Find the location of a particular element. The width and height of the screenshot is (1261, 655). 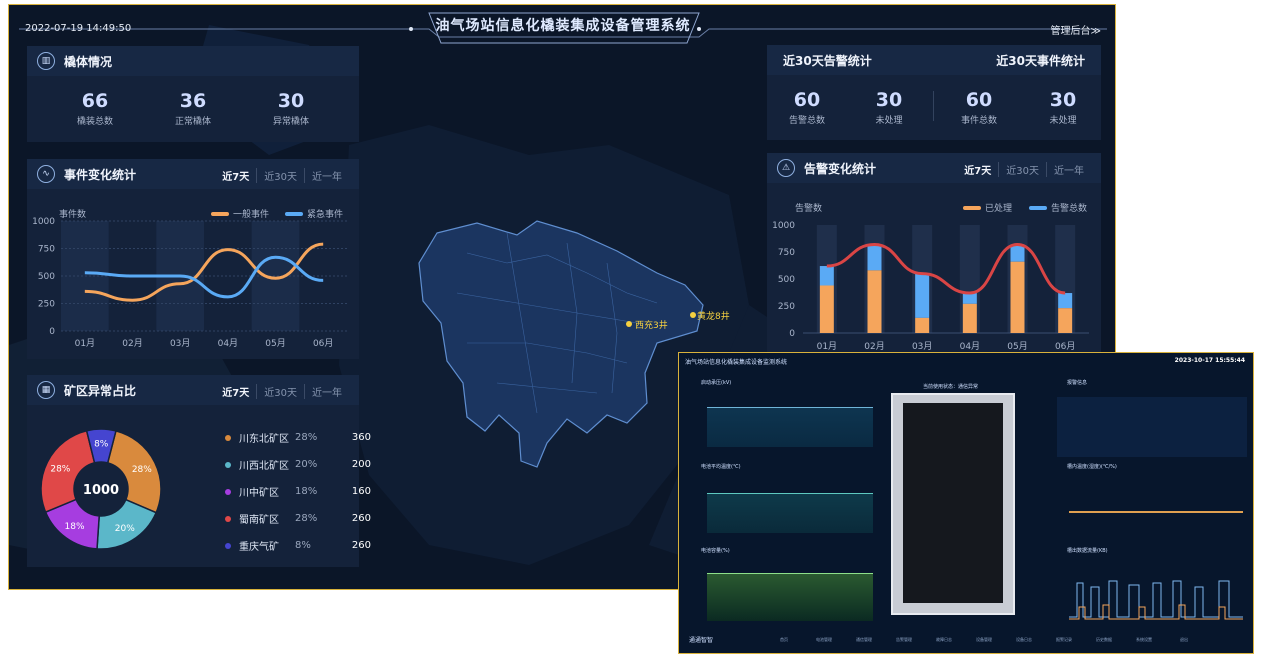

mine-name: 蜀南矿区 is located at coordinates (259, 520).